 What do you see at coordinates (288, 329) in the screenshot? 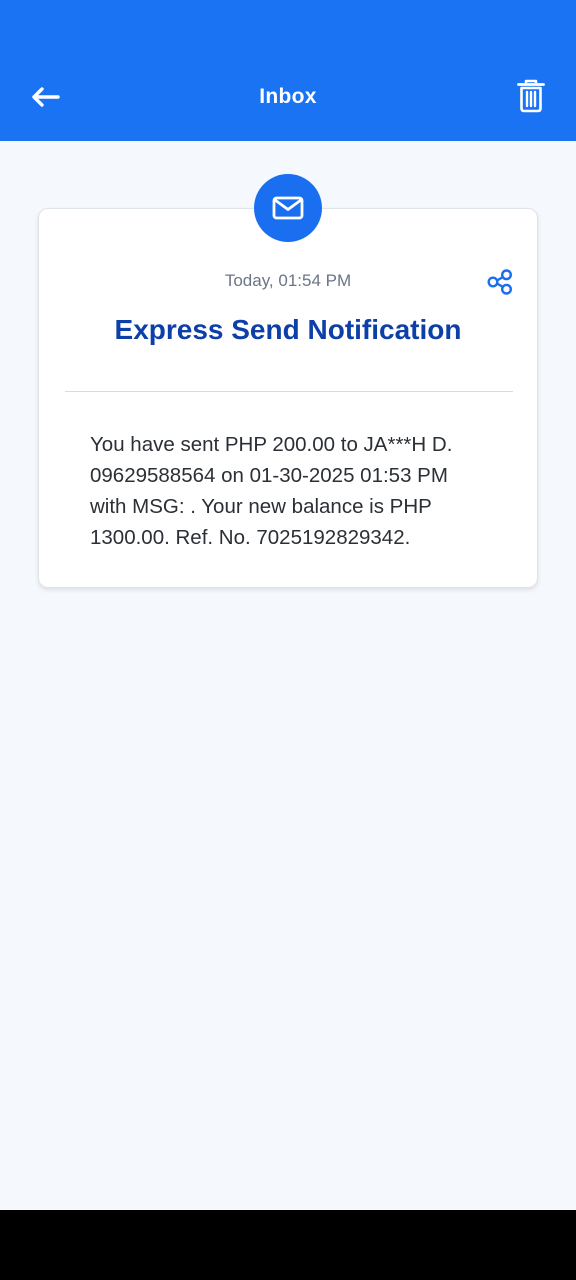
I see `notification-title: Express Send Notification` at bounding box center [288, 329].